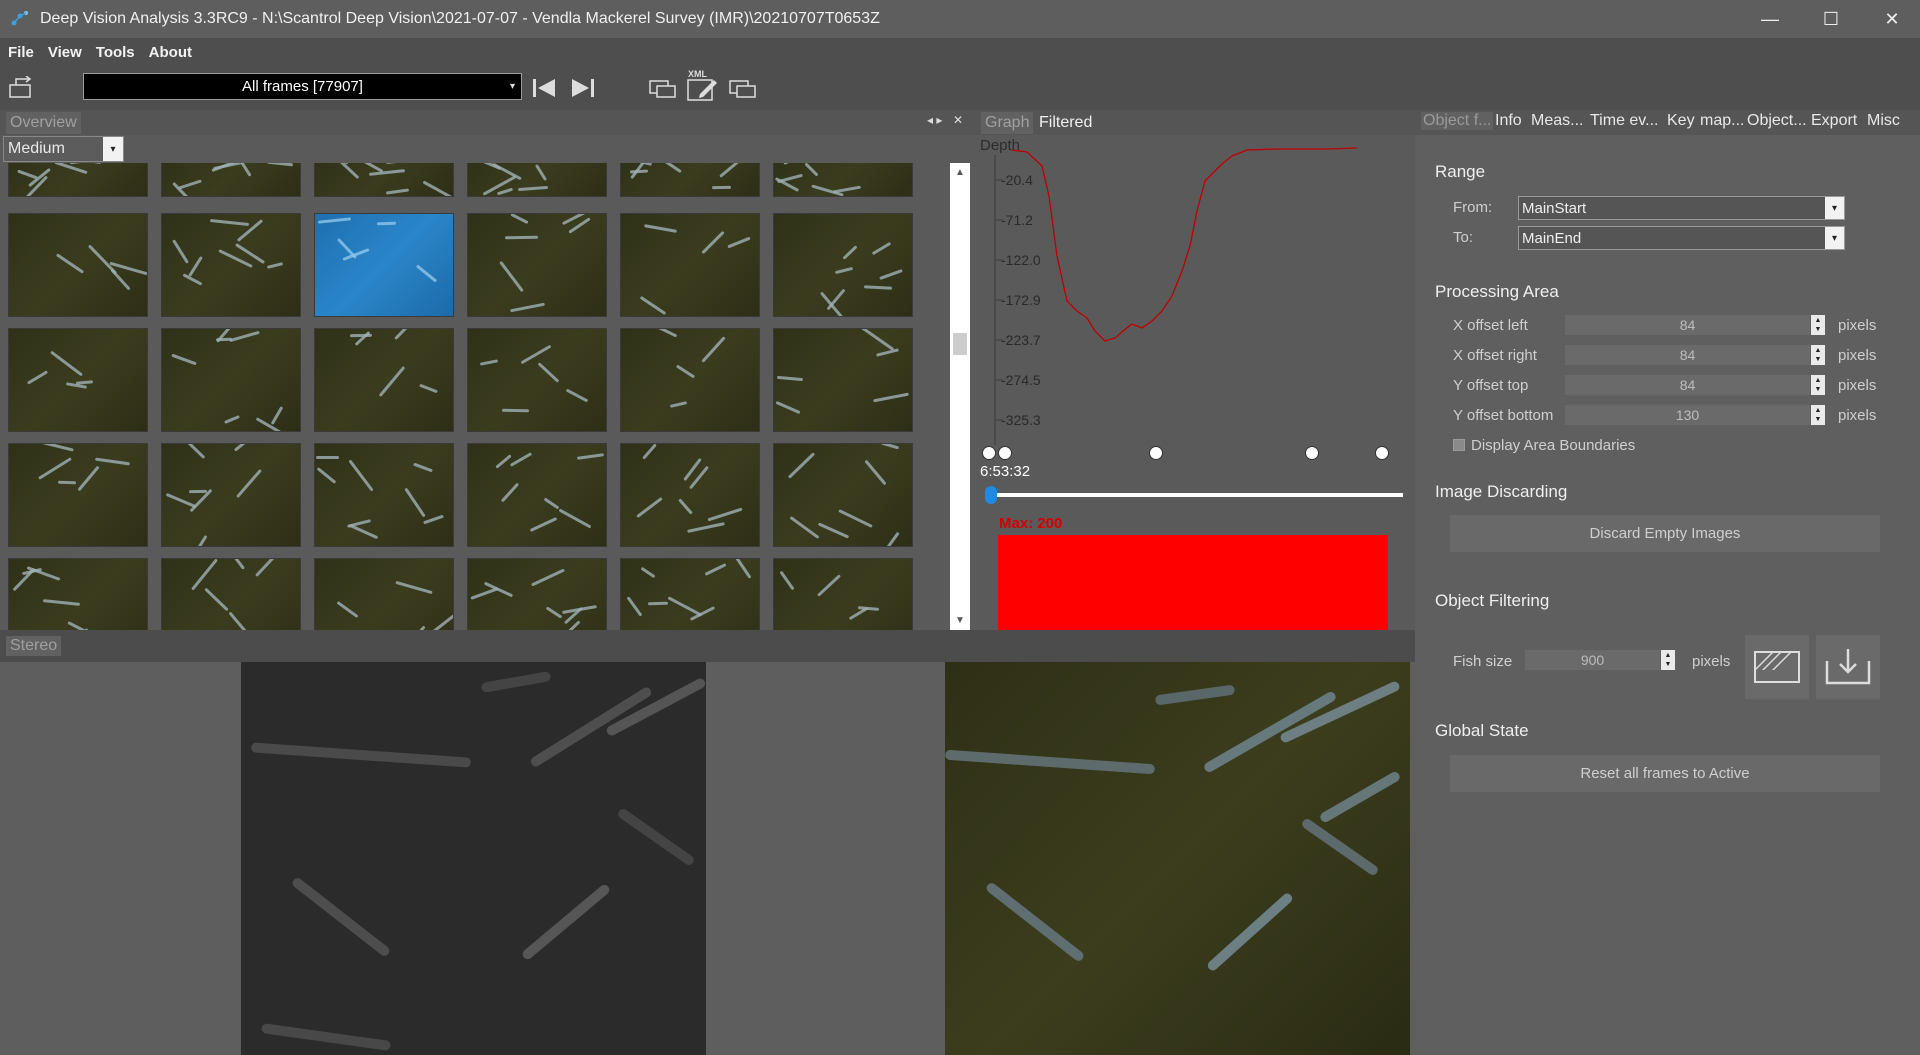 The width and height of the screenshot is (1920, 1055). Describe the element at coordinates (958, 120) in the screenshot. I see `panel-close-icon: ✕` at that location.